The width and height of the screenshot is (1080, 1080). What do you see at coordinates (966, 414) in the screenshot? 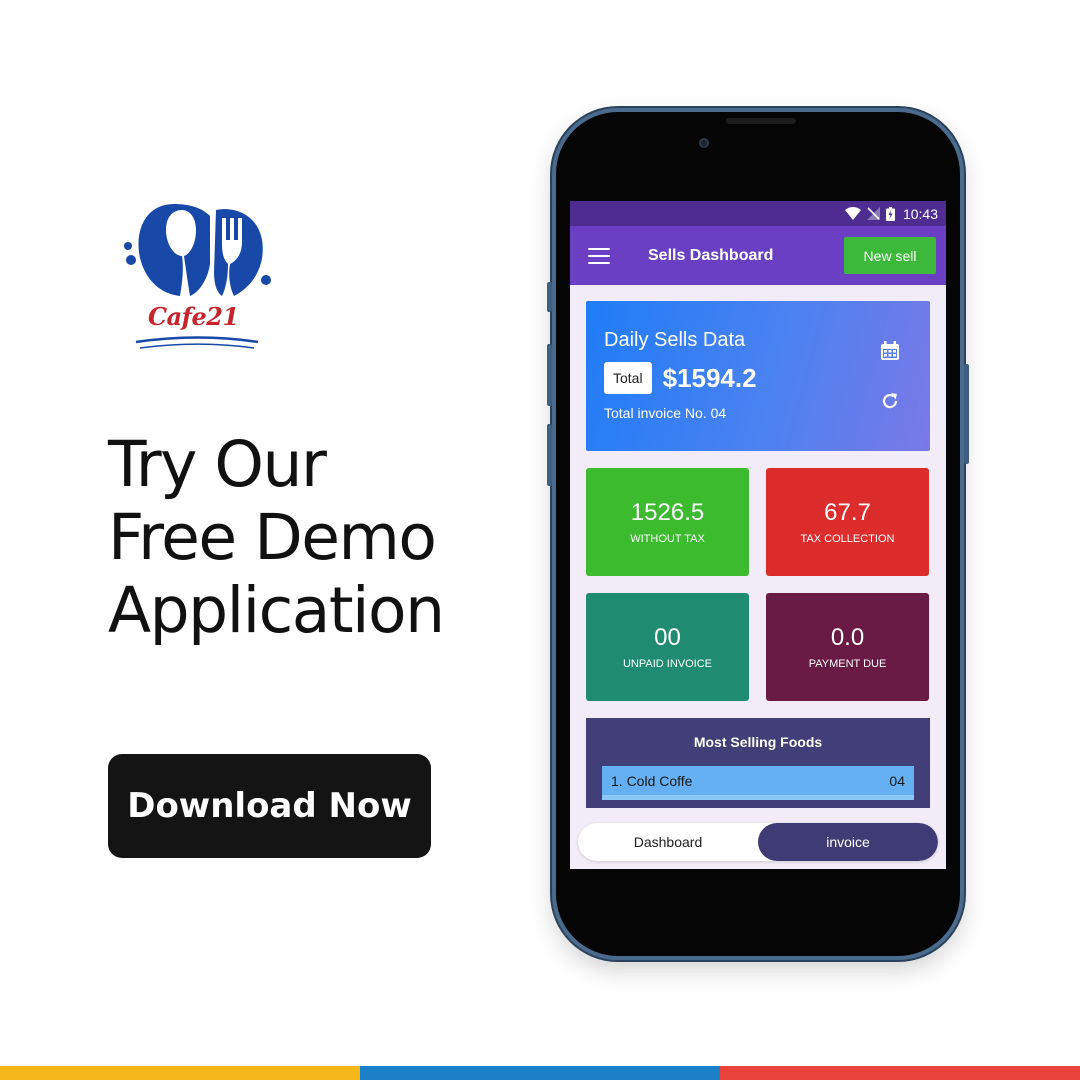
I see `phone-power-button` at bounding box center [966, 414].